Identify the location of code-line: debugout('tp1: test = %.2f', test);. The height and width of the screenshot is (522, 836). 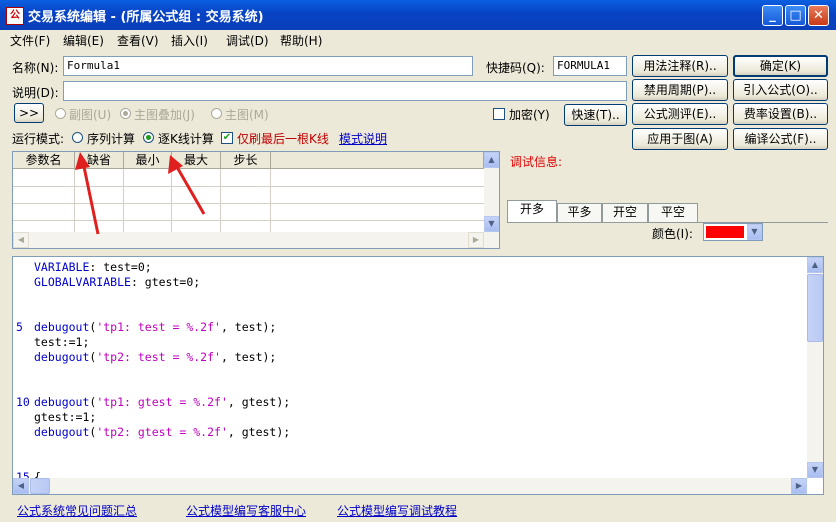
(155, 327).